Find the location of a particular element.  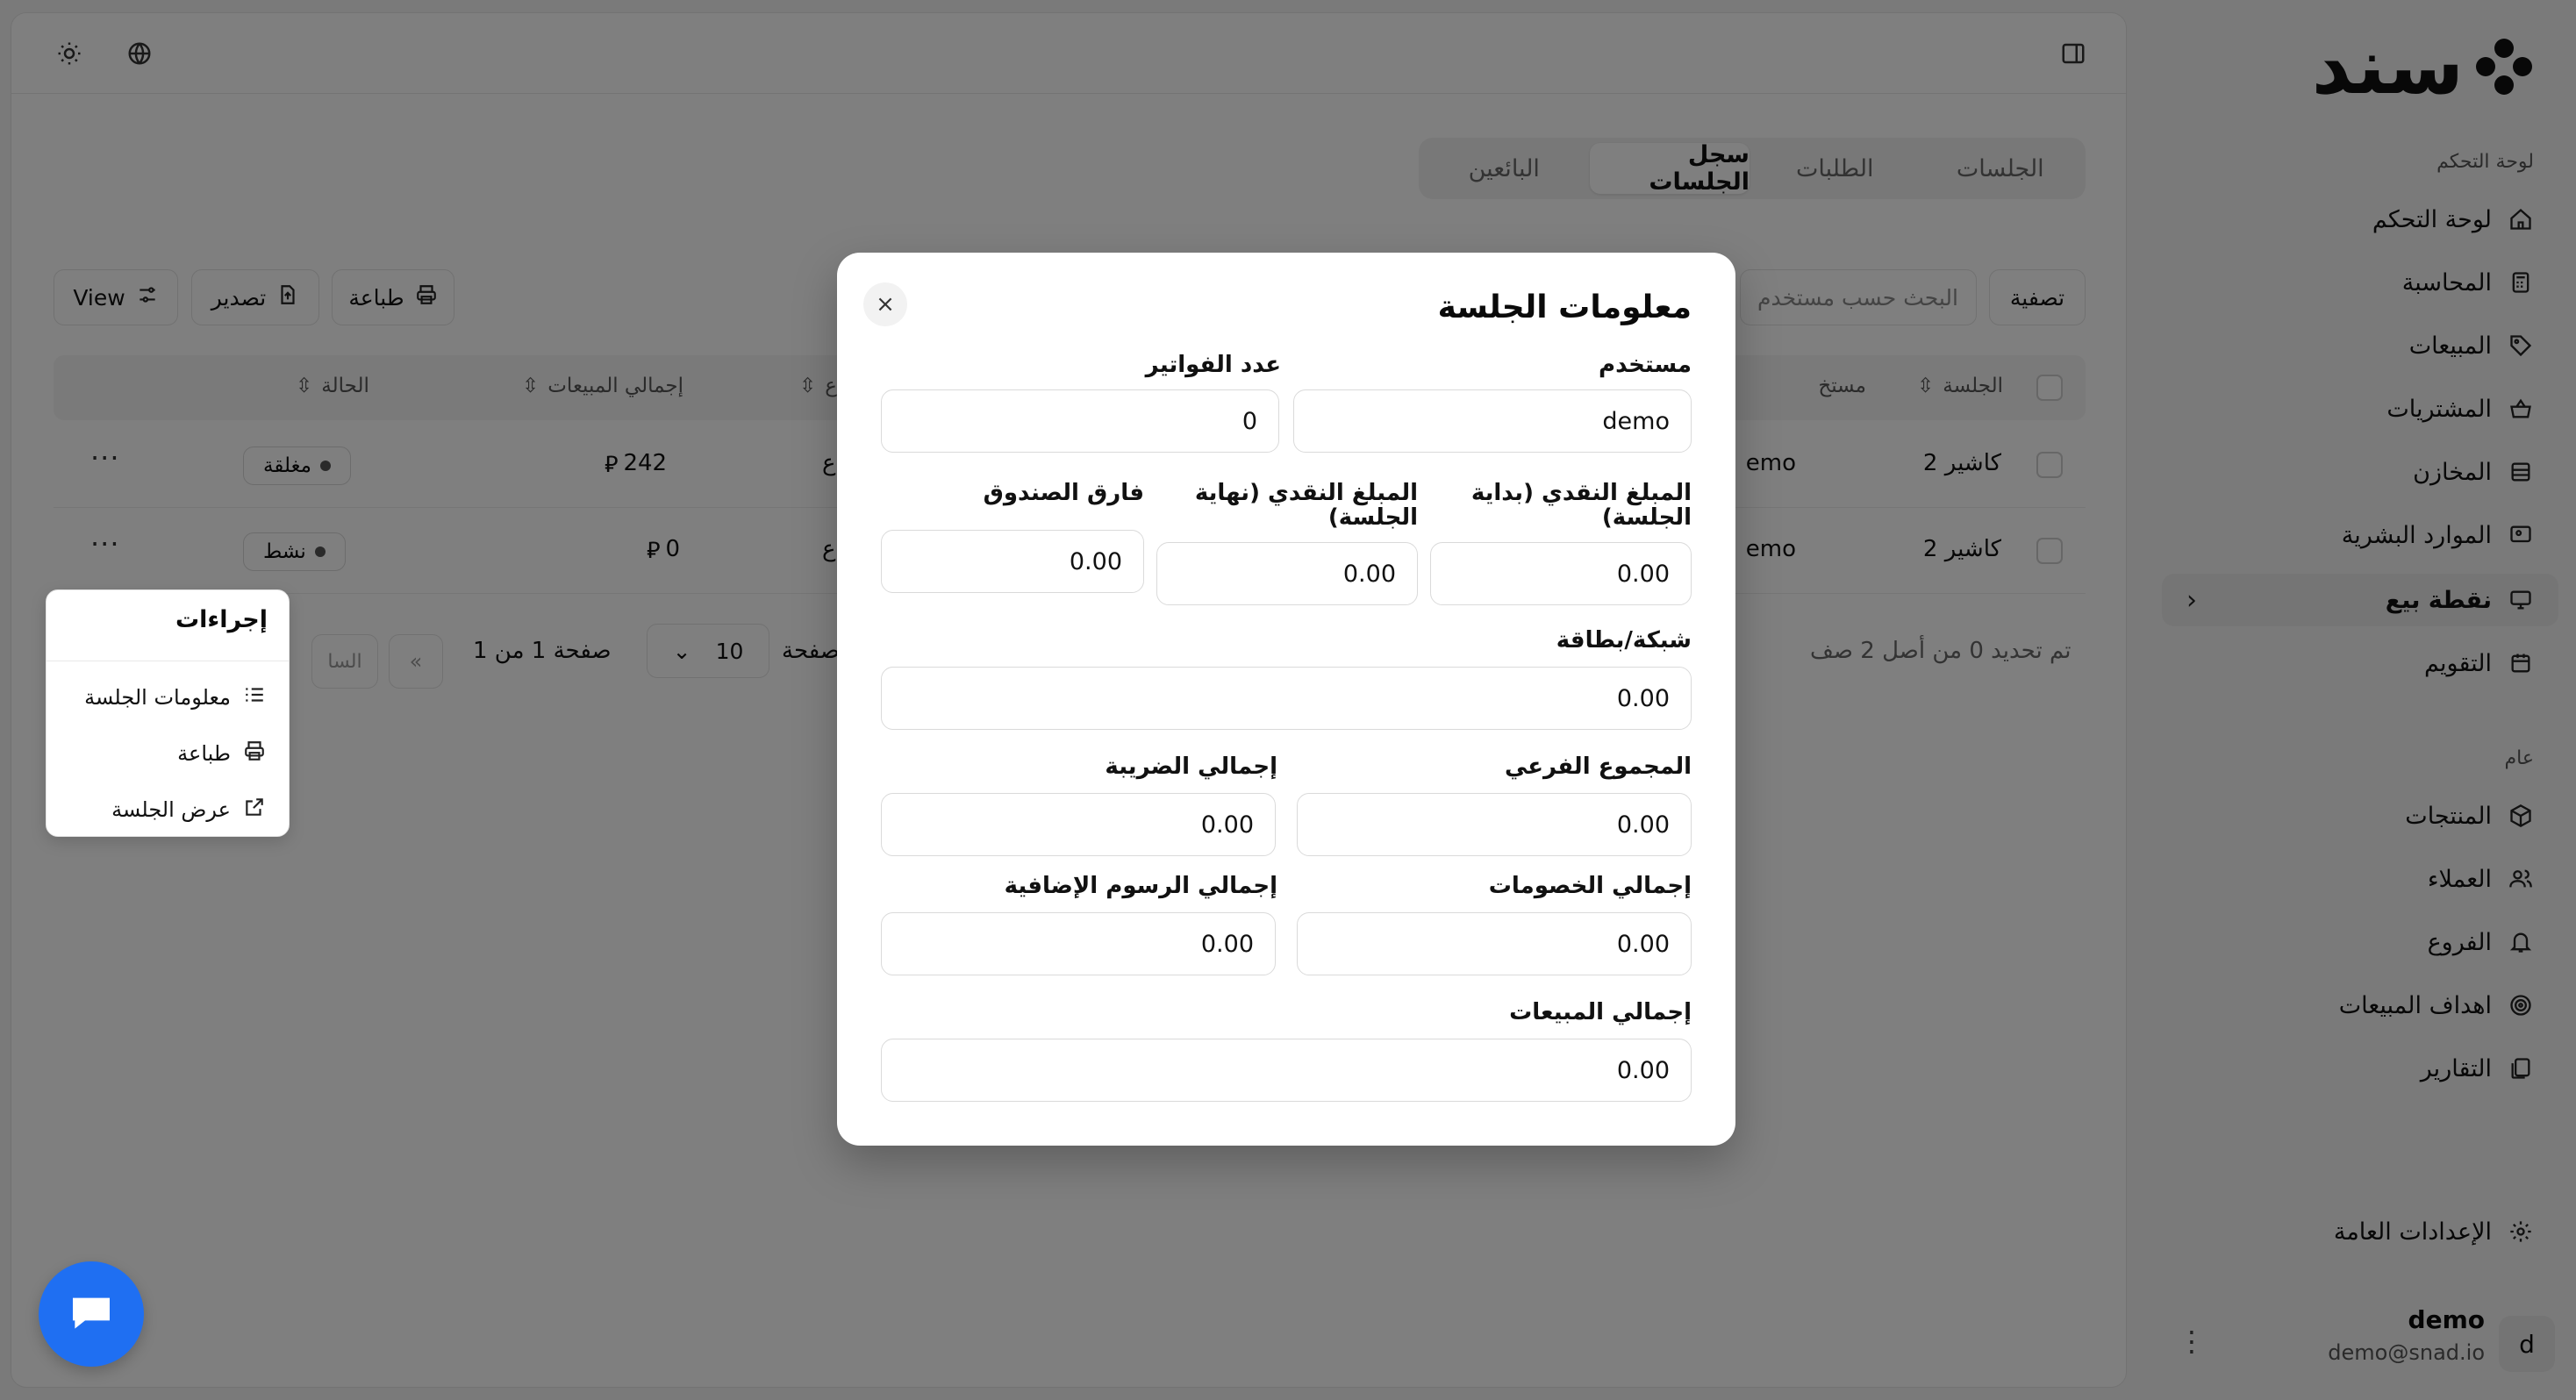

tax-total-field is located at coordinates (1078, 824).